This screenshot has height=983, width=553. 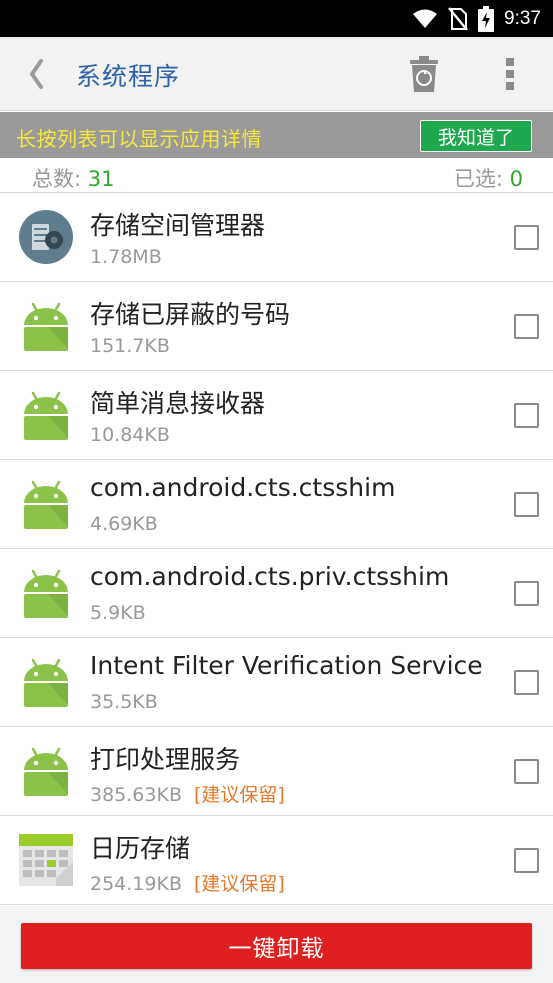 What do you see at coordinates (130, 435) in the screenshot?
I see `app-size: 10.84KB` at bounding box center [130, 435].